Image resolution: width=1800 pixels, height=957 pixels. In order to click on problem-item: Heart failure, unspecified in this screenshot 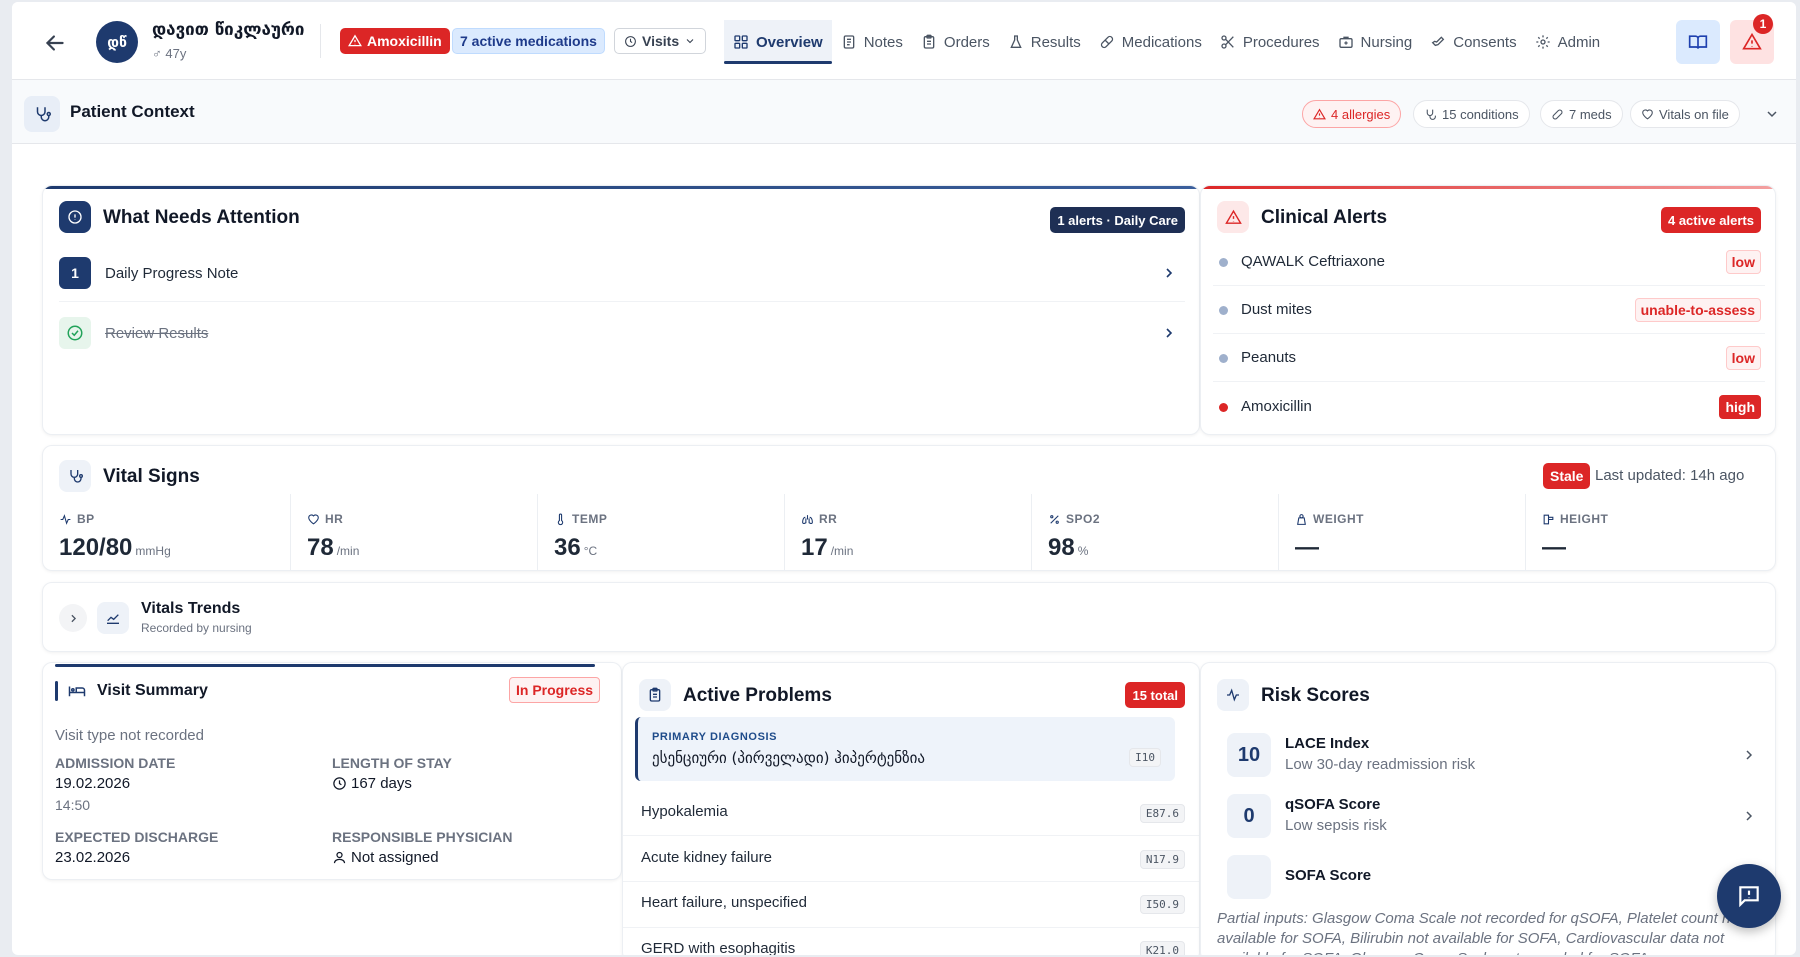, I will do `click(724, 902)`.